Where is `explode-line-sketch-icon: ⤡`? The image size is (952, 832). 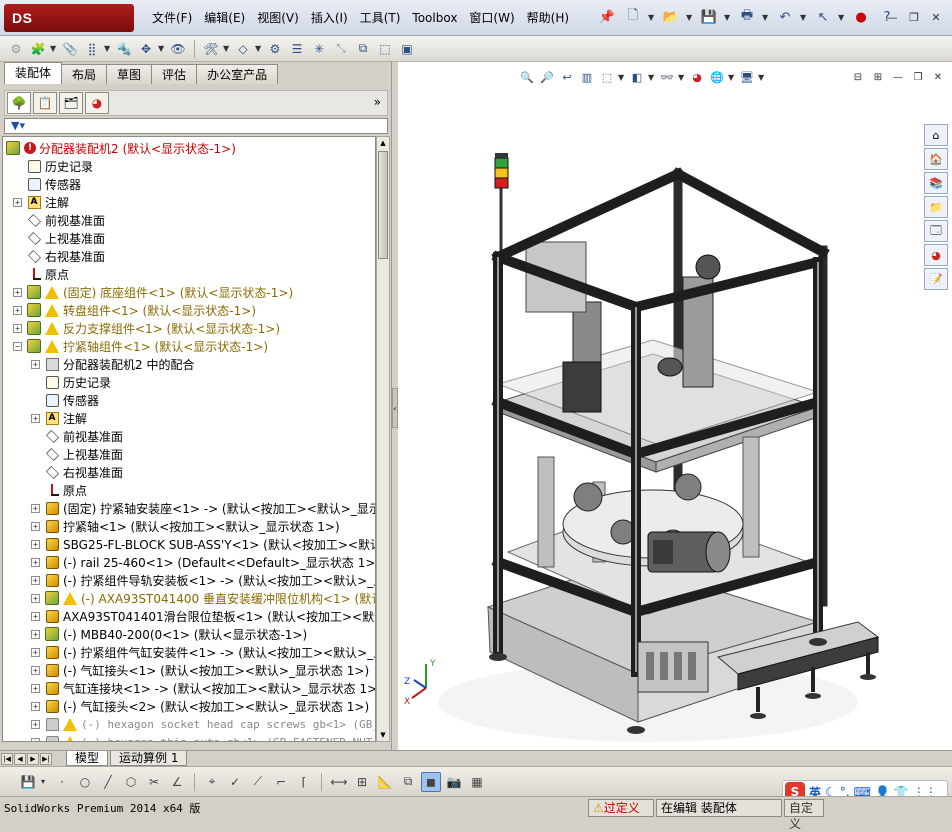
explode-line-sketch-icon: ⤡ is located at coordinates (341, 49).